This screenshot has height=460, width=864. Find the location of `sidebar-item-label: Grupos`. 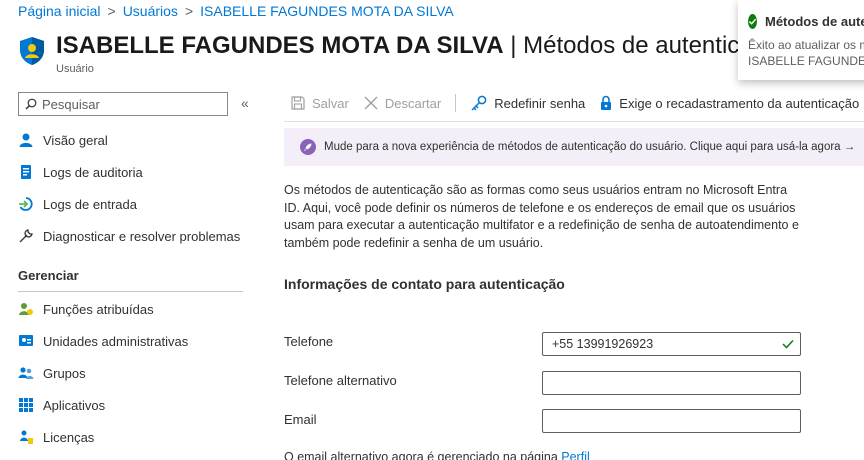

sidebar-item-label: Grupos is located at coordinates (64, 373).